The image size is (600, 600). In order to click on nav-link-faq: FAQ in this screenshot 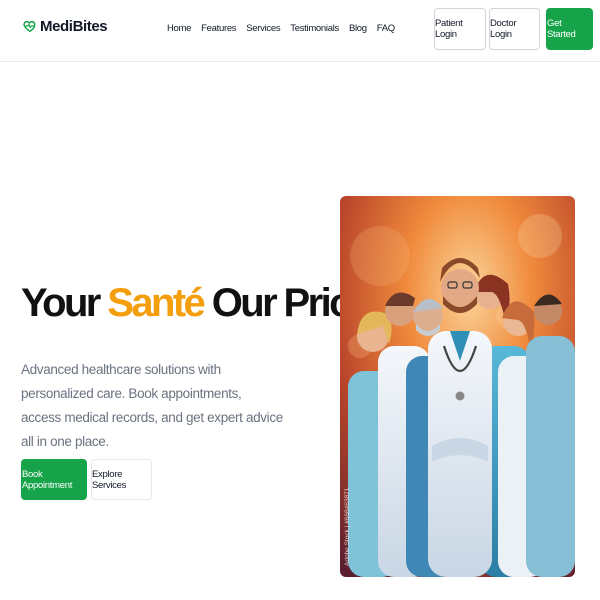, I will do `click(386, 28)`.